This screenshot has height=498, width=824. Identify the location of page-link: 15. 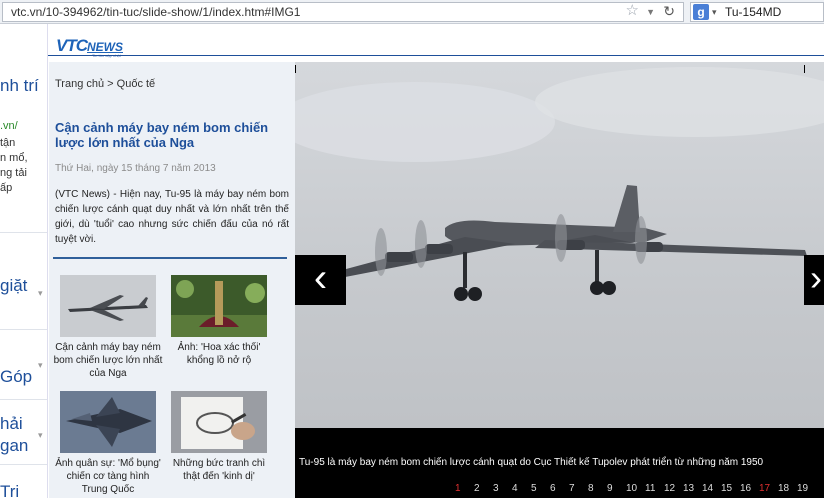
(726, 488).